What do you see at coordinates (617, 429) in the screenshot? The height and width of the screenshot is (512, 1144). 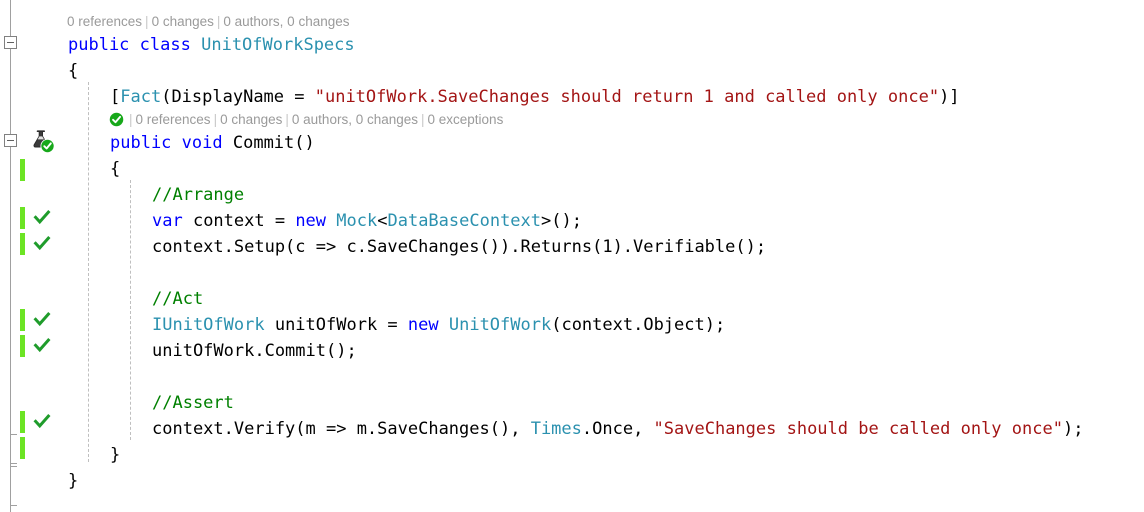 I see `code-token-plain: .Once,` at bounding box center [617, 429].